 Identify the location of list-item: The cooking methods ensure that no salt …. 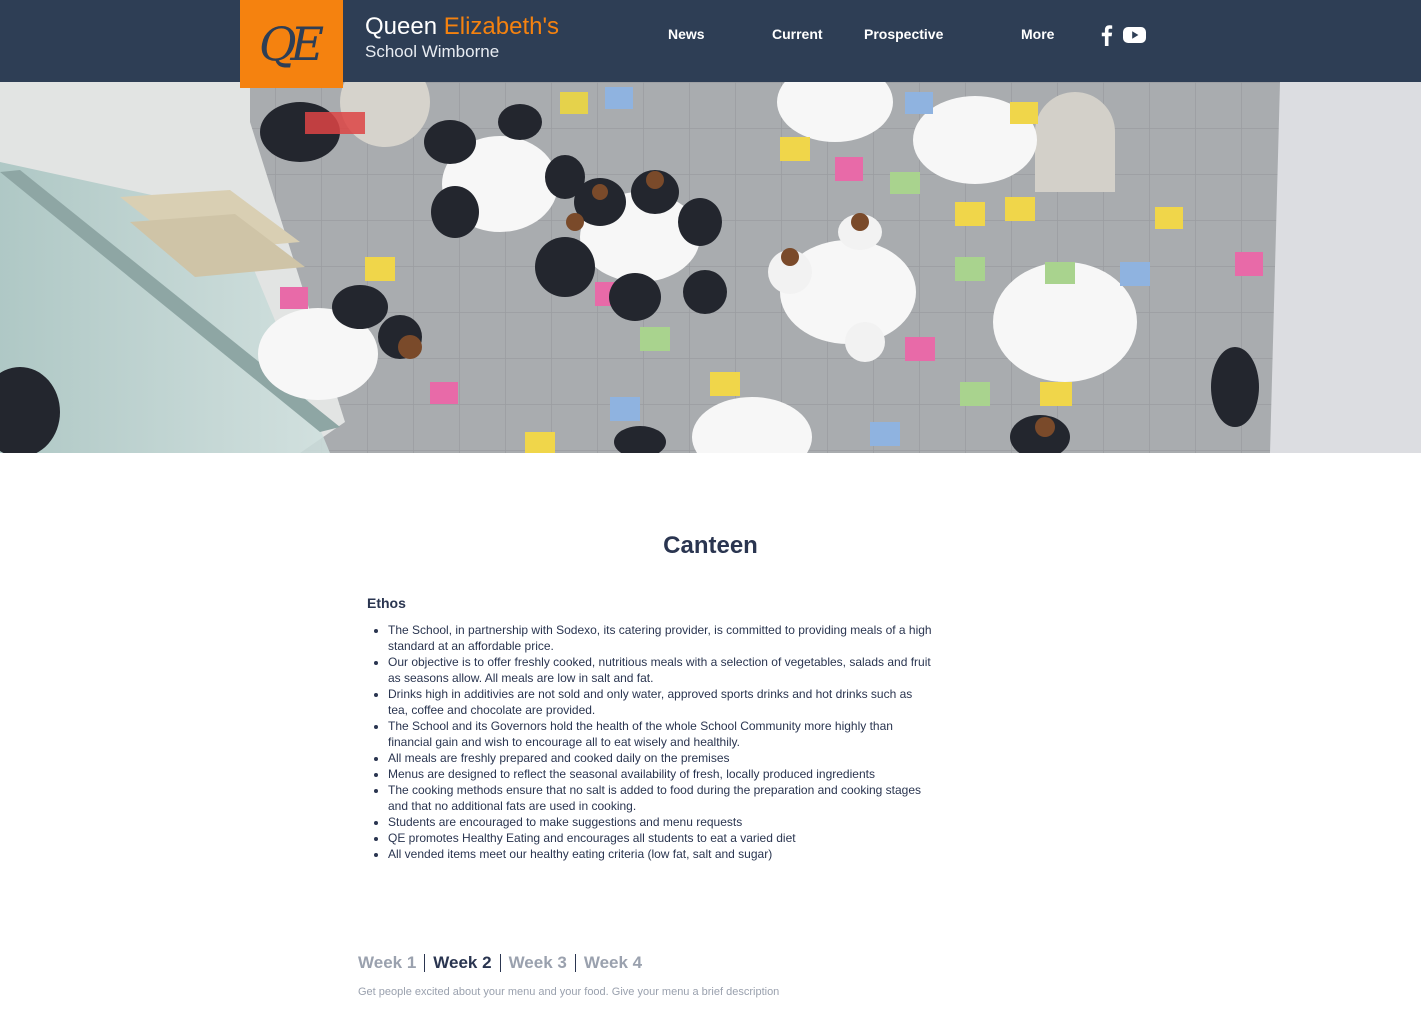
(653, 798).